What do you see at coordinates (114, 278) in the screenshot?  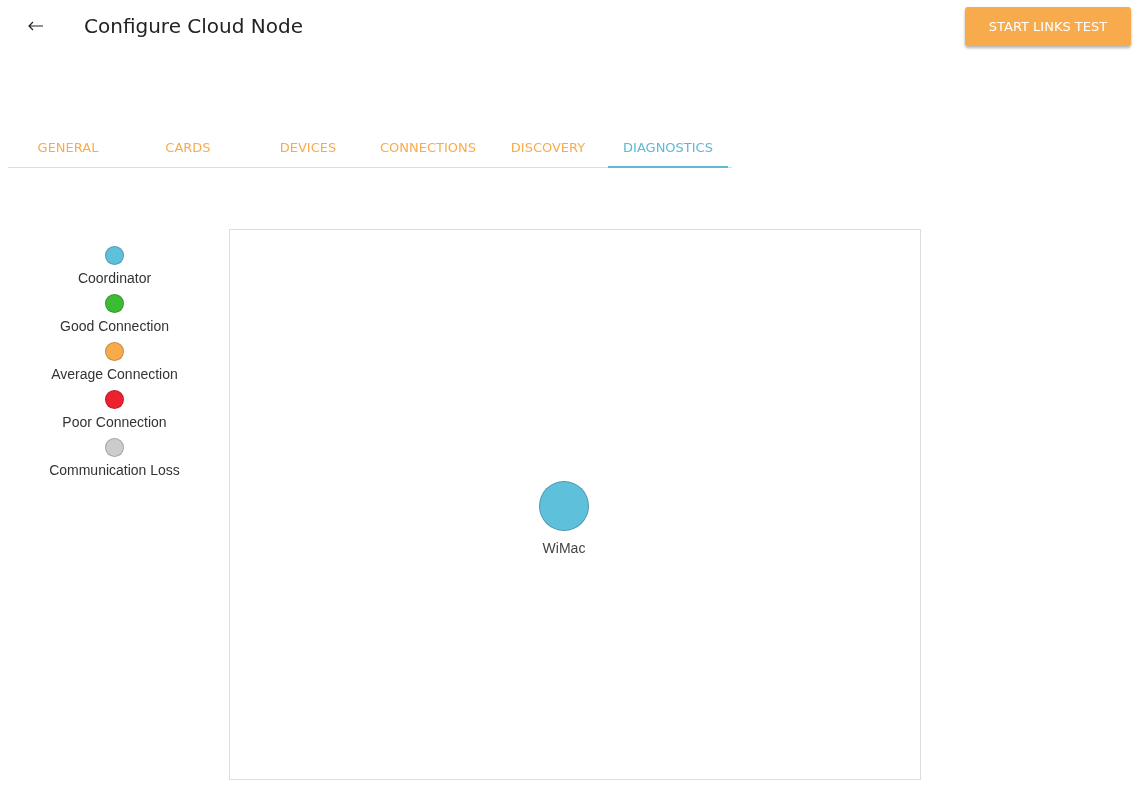 I see `legend-label: Coordinator` at bounding box center [114, 278].